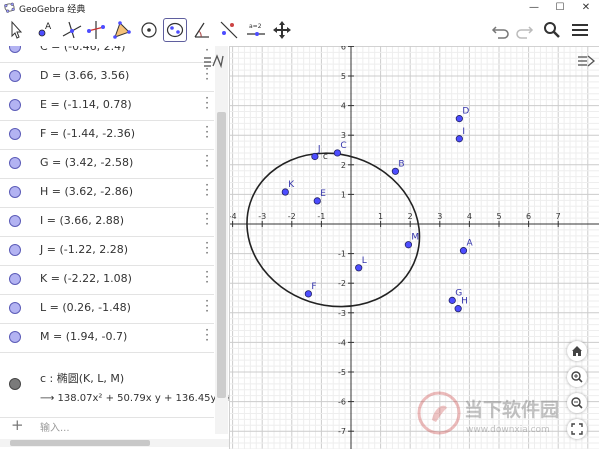  What do you see at coordinates (44, 30) in the screenshot?
I see `point-tool-icon: A` at bounding box center [44, 30].